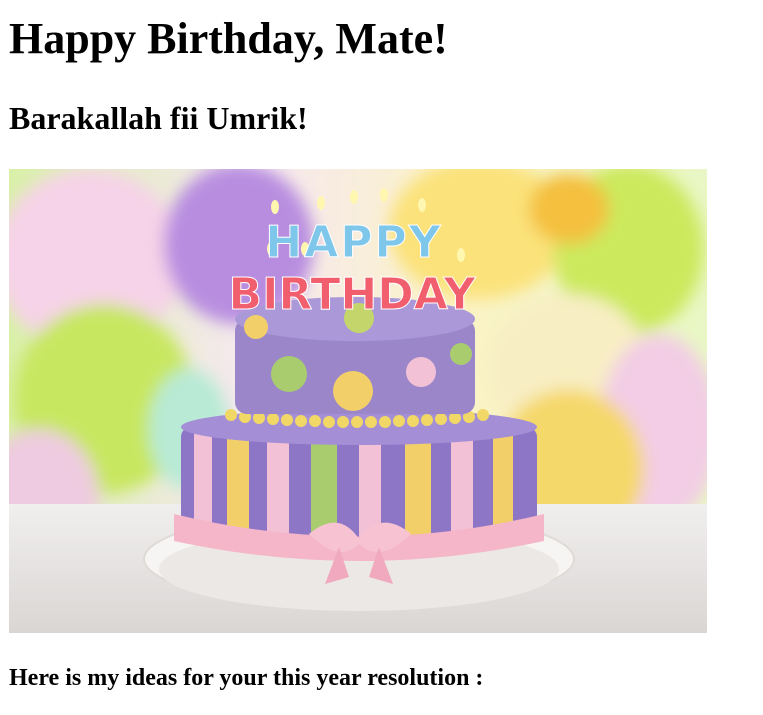 This screenshot has width=763, height=715. Describe the element at coordinates (228, 38) in the screenshot. I see `page-title: Happy Birthday, Mate!` at that location.